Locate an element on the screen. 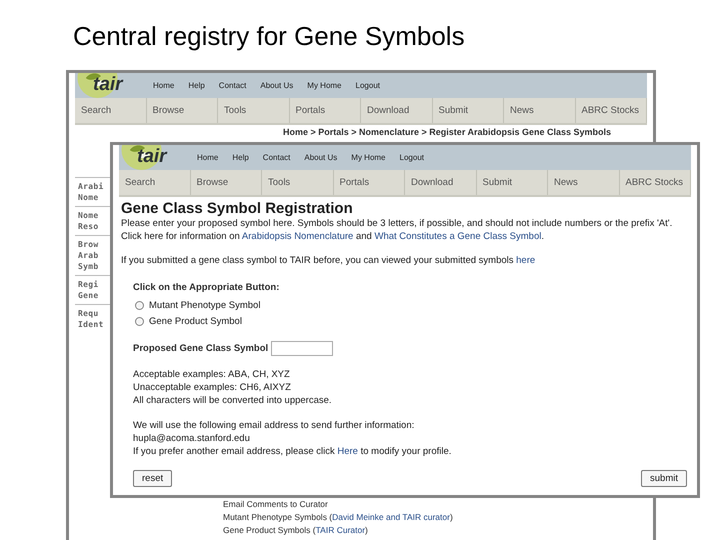  text-line: Acceptable examples: ABA, CH, XYZ is located at coordinates (212, 374).